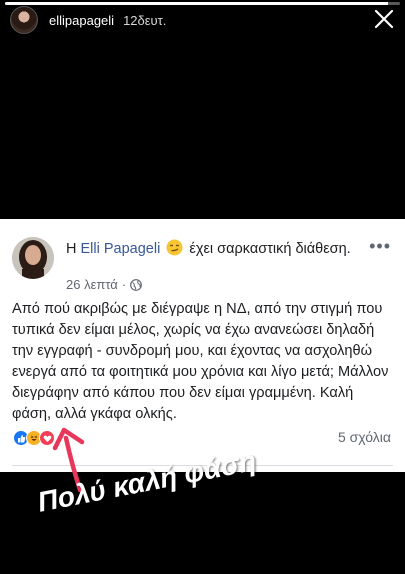 The height and width of the screenshot is (574, 405). What do you see at coordinates (121, 249) in the screenshot?
I see `post-author: Elli Papageli` at bounding box center [121, 249].